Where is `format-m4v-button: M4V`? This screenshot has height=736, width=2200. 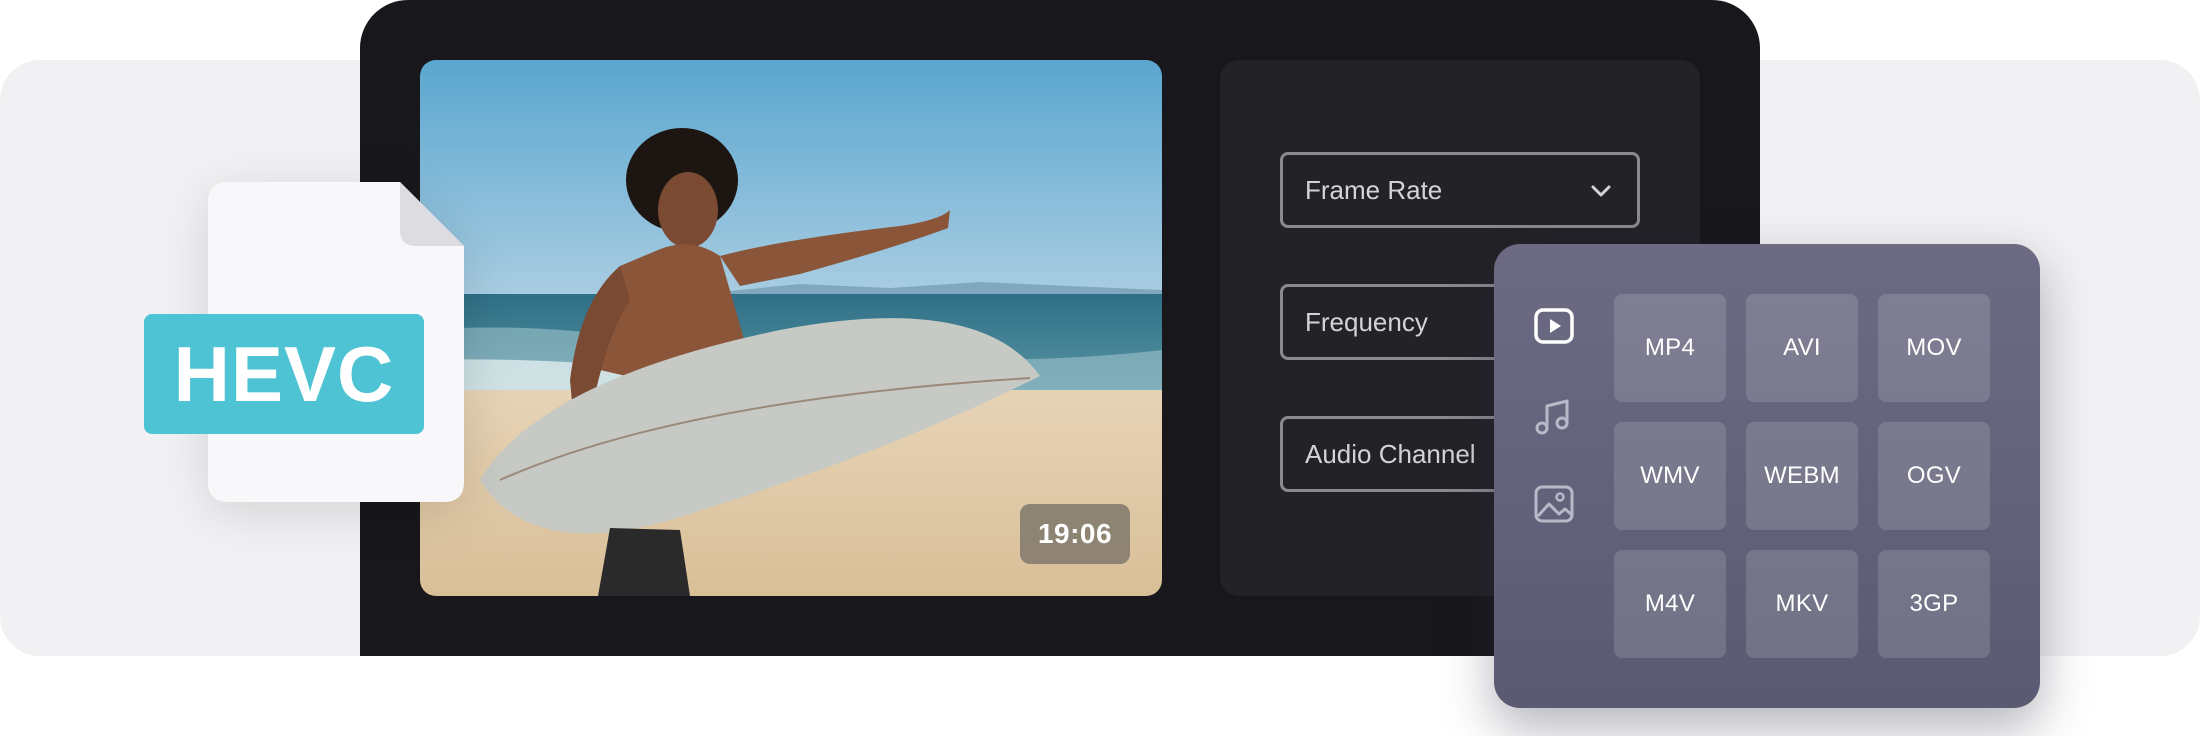
format-m4v-button: M4V is located at coordinates (1670, 604).